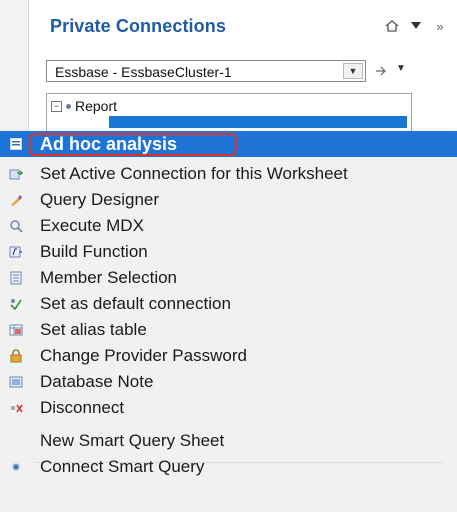 Image resolution: width=457 pixels, height=512 pixels. I want to click on disconnect-icon, so click(16, 408).